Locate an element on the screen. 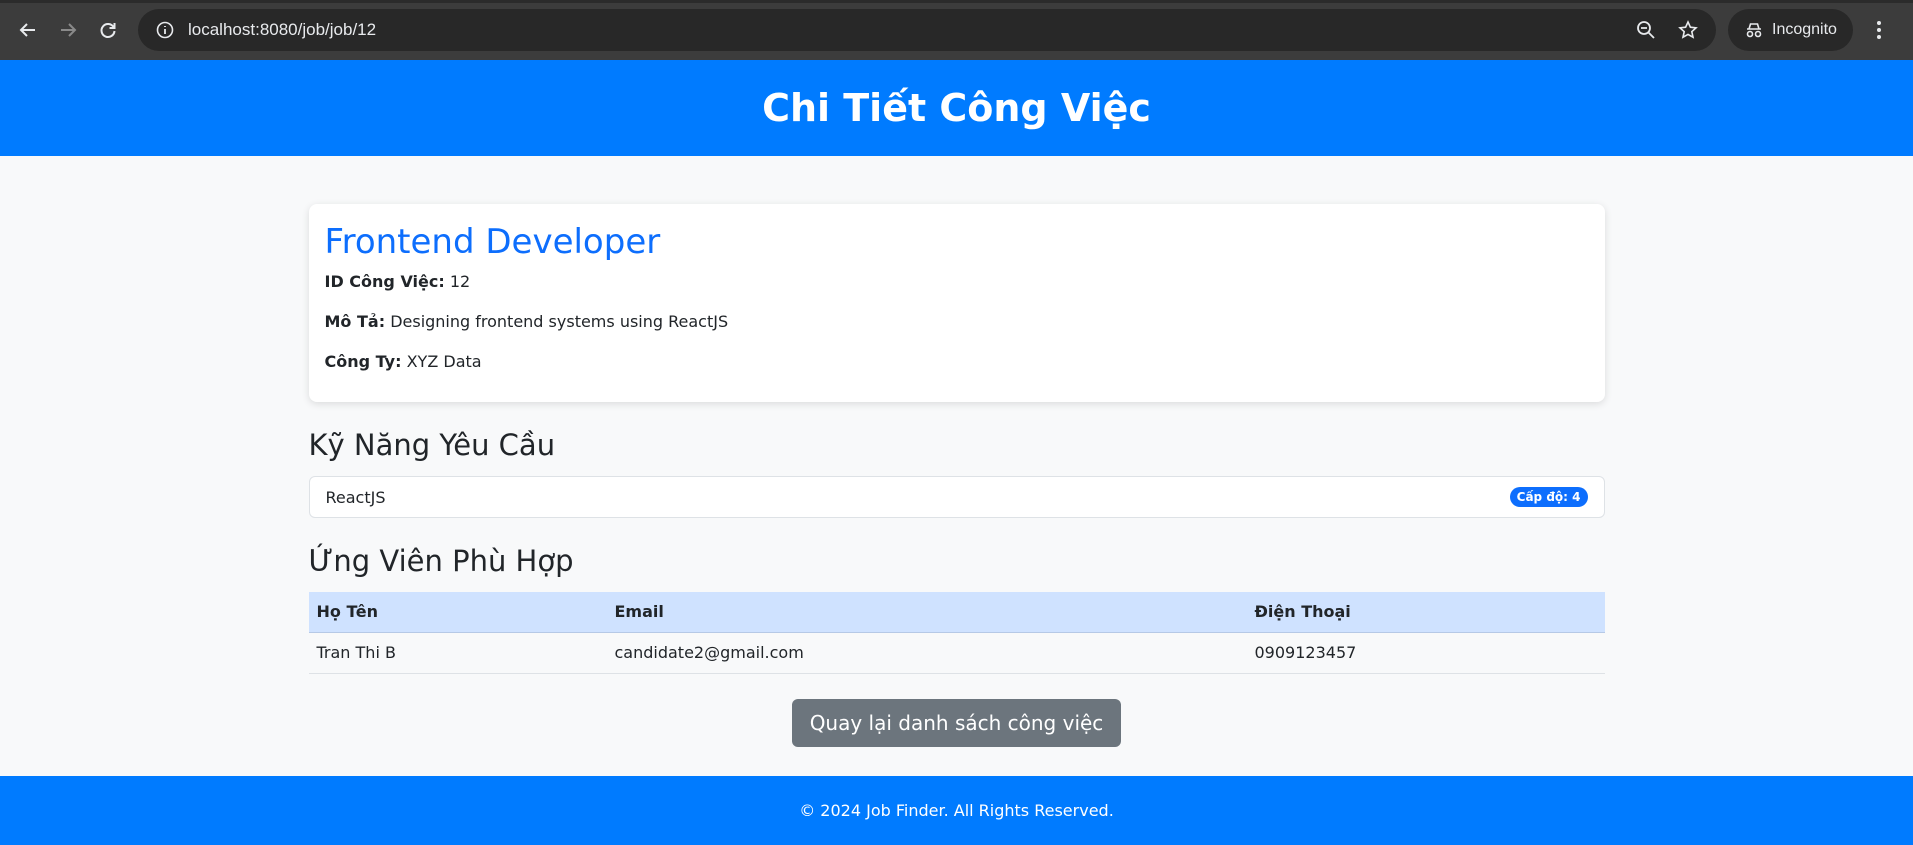 The height and width of the screenshot is (845, 1913). incognito-icon is located at coordinates (1754, 30).